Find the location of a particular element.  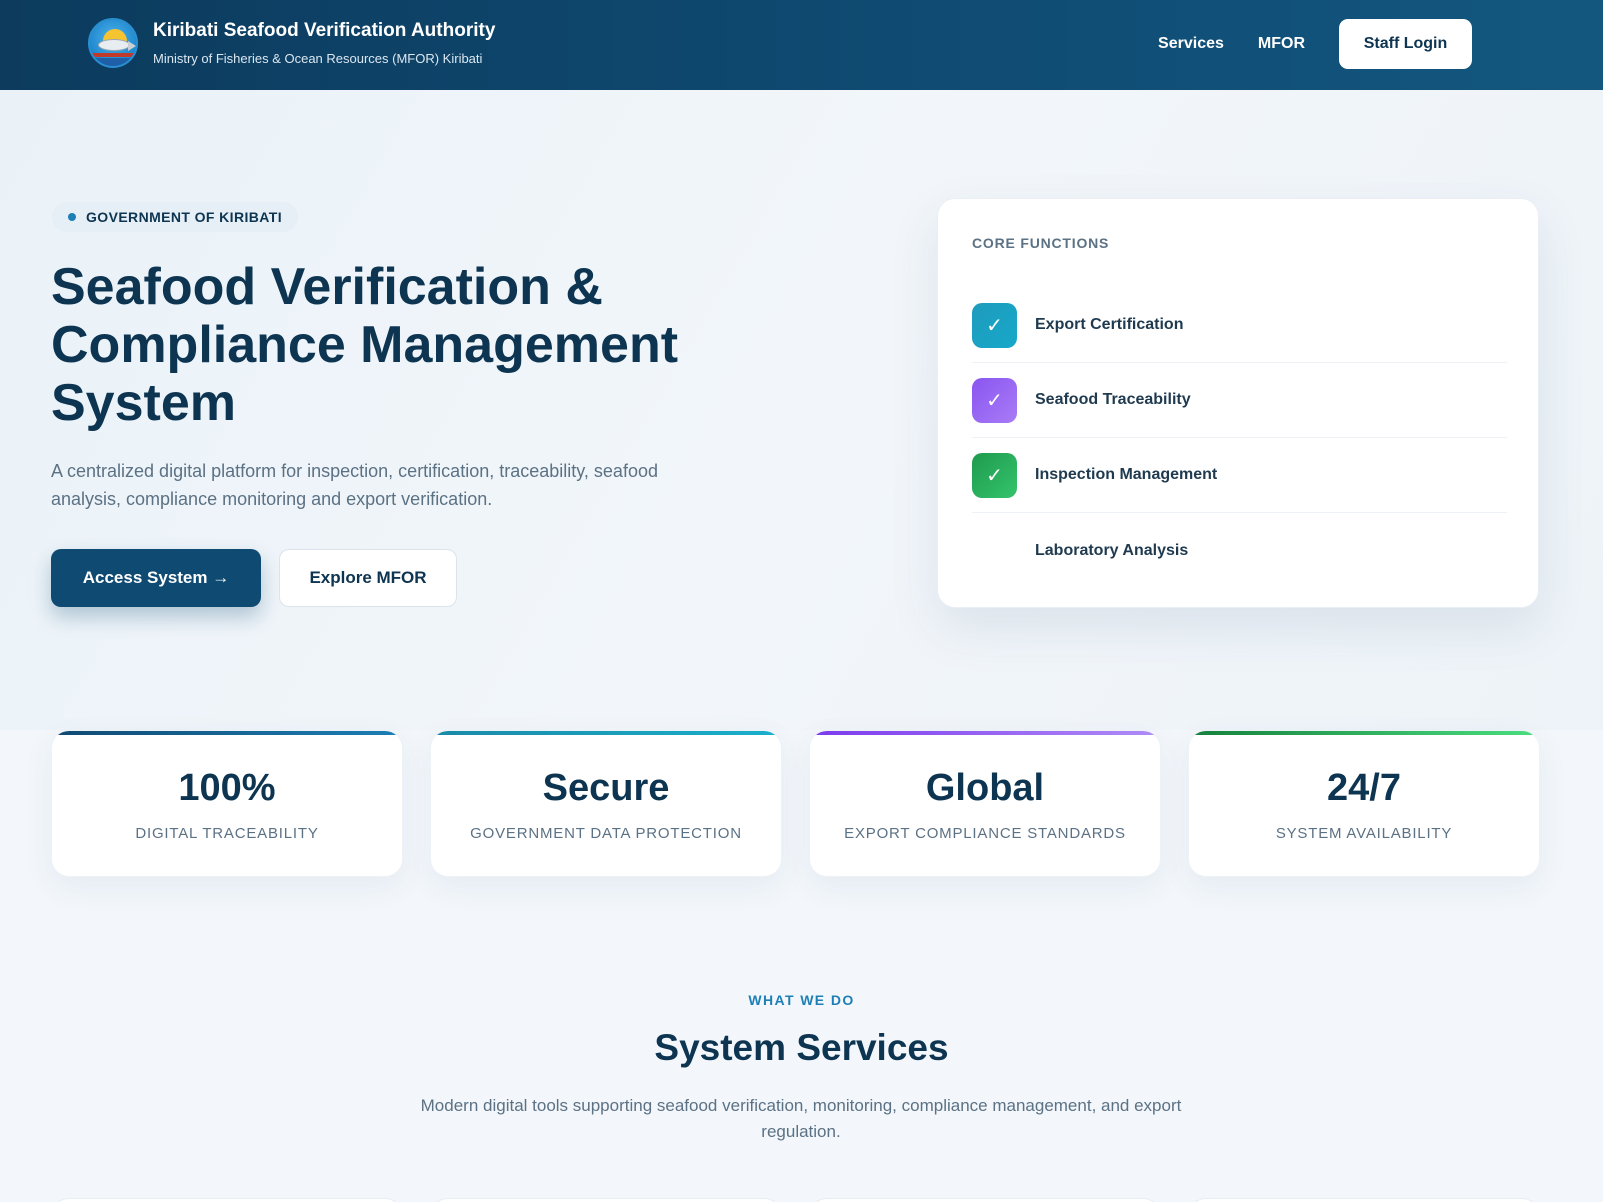

stat-card-traceability: 100% DIGITAL TRACEABILITY is located at coordinates (227, 803).